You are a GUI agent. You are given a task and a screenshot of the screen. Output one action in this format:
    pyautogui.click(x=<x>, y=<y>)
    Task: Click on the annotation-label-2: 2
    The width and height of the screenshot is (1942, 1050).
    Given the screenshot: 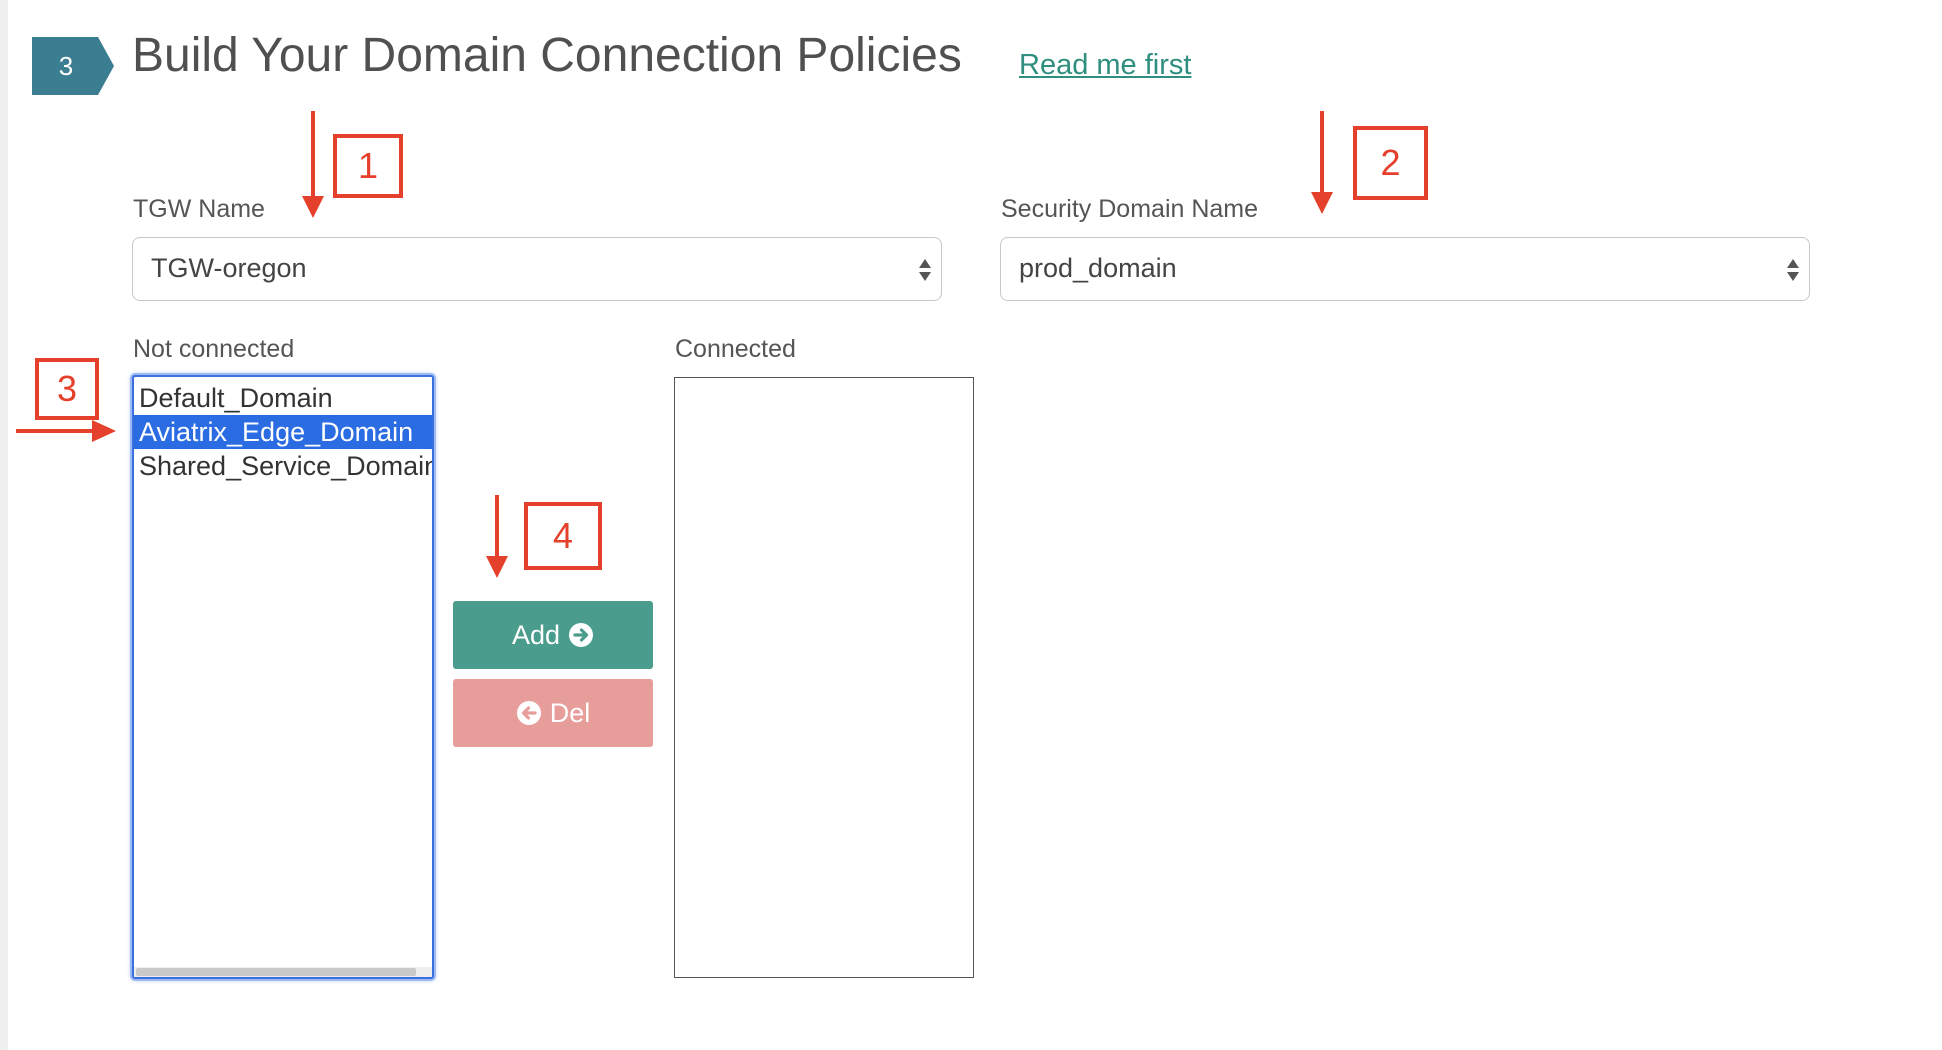 What is the action you would take?
    pyautogui.click(x=1390, y=163)
    